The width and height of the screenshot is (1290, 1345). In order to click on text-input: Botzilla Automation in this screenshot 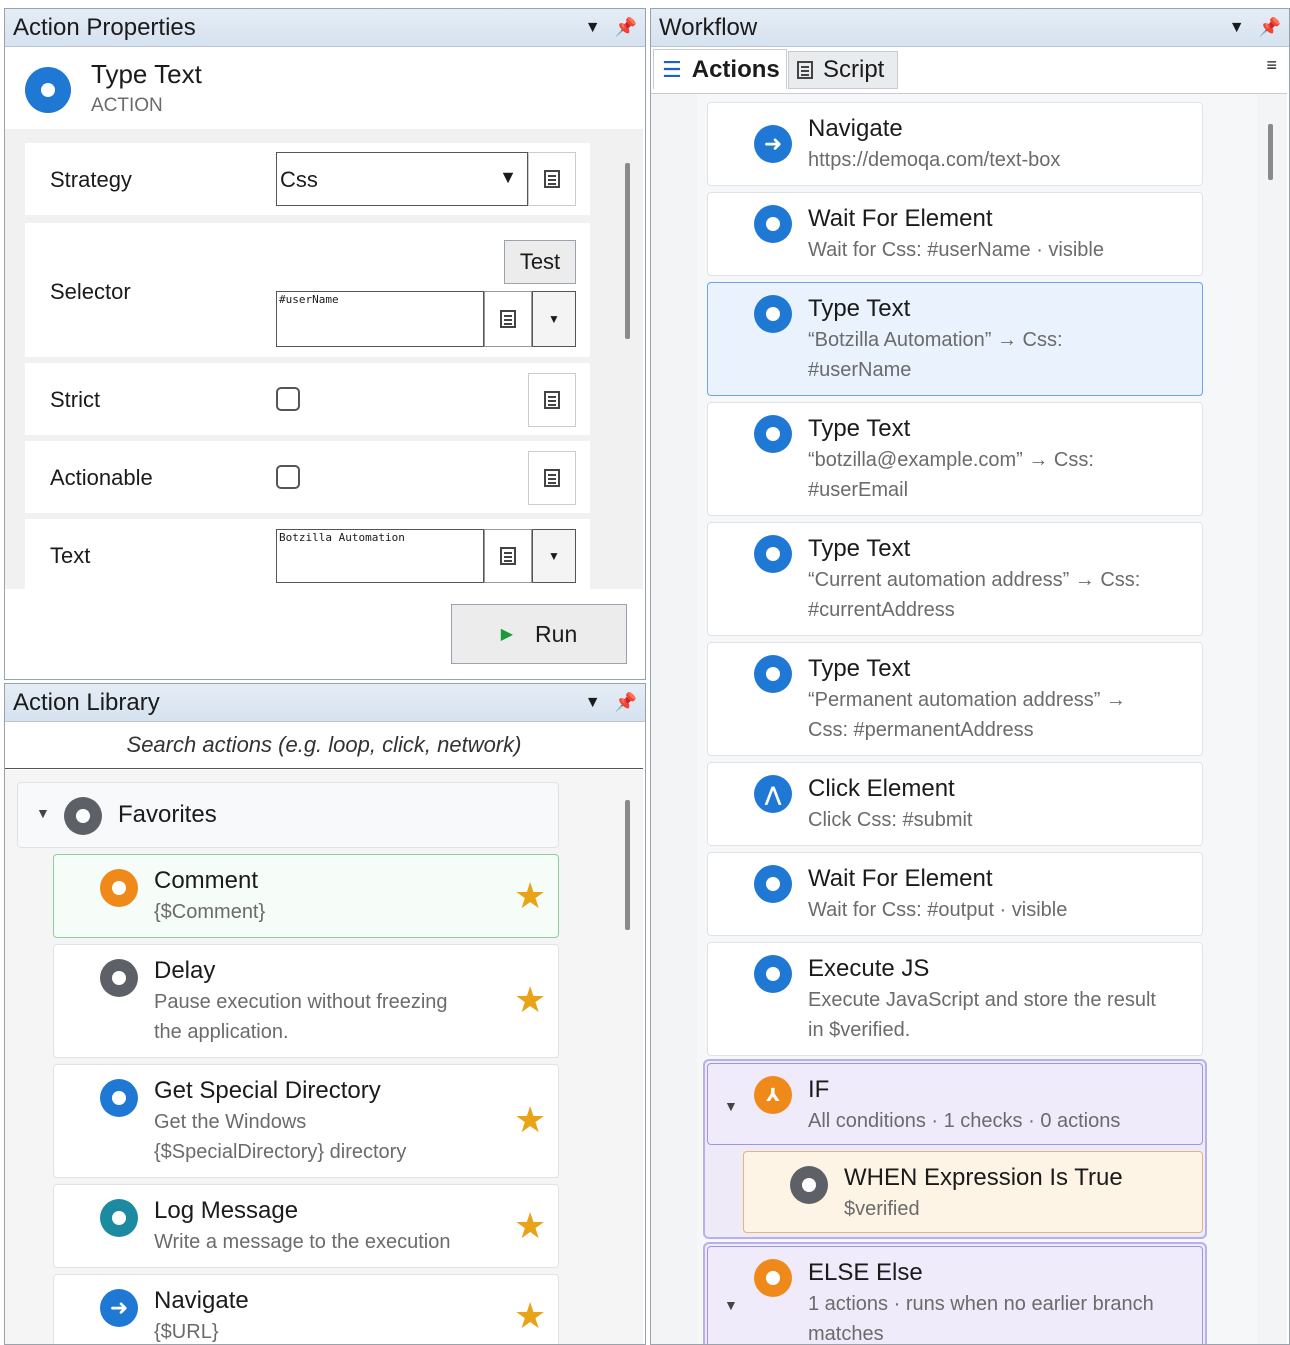, I will do `click(380, 556)`.